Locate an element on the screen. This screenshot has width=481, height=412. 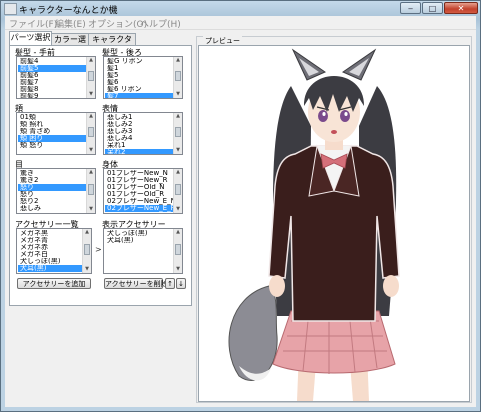
list-item: 前髪8 is located at coordinates (52, 89).